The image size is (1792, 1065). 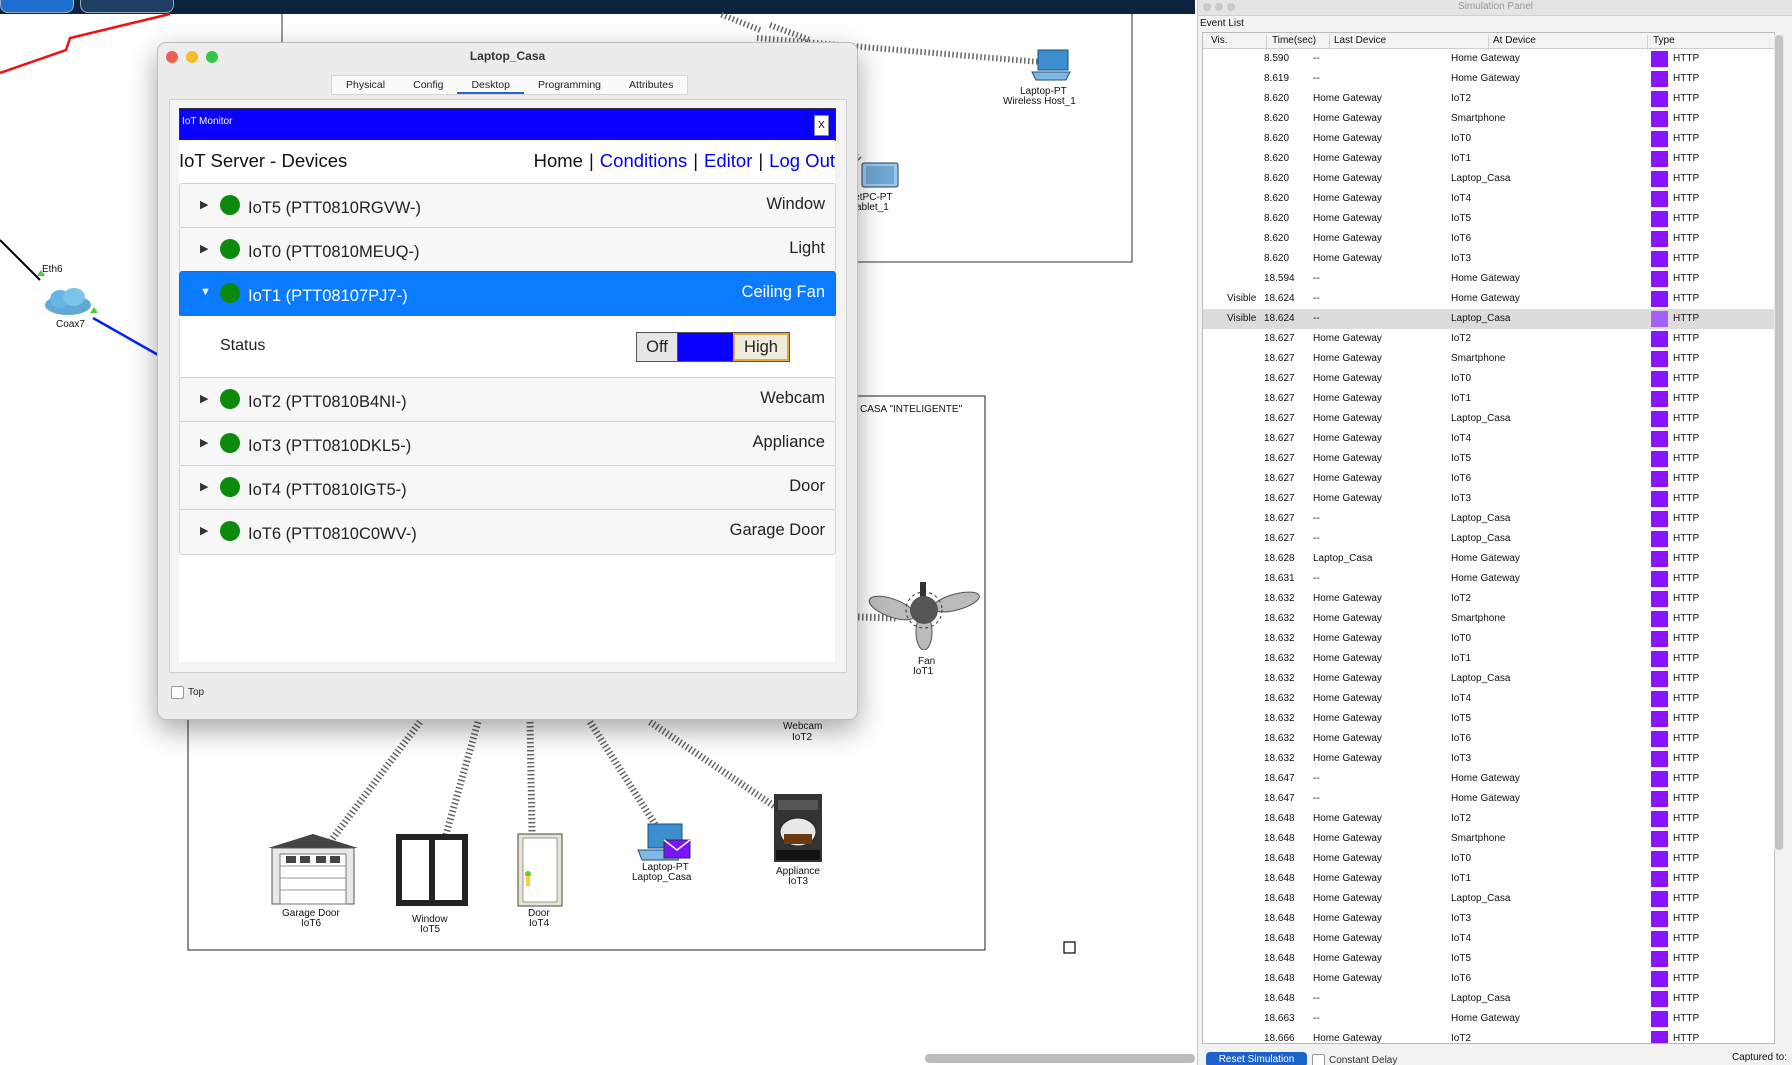 I want to click on iot-monitor-close-button: X, so click(x=821, y=125).